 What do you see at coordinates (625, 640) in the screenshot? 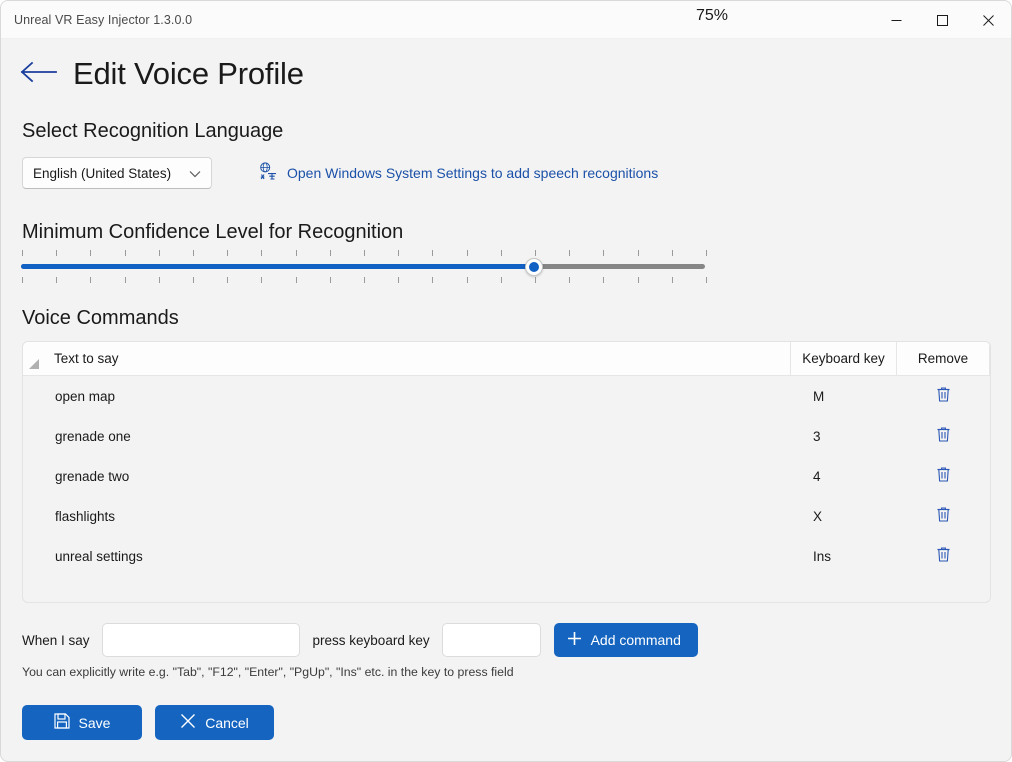
I see `add-command-button: Add command` at bounding box center [625, 640].